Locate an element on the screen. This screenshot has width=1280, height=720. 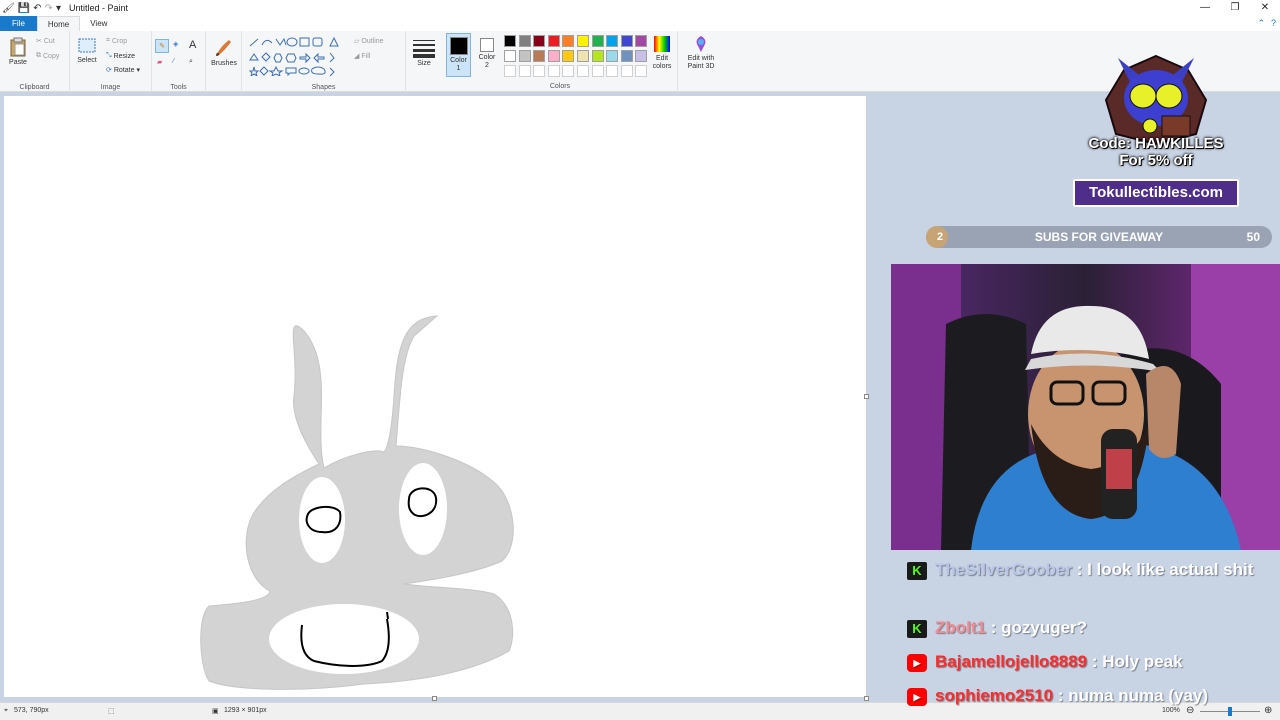
tab-home: Home is located at coordinates (58, 23).